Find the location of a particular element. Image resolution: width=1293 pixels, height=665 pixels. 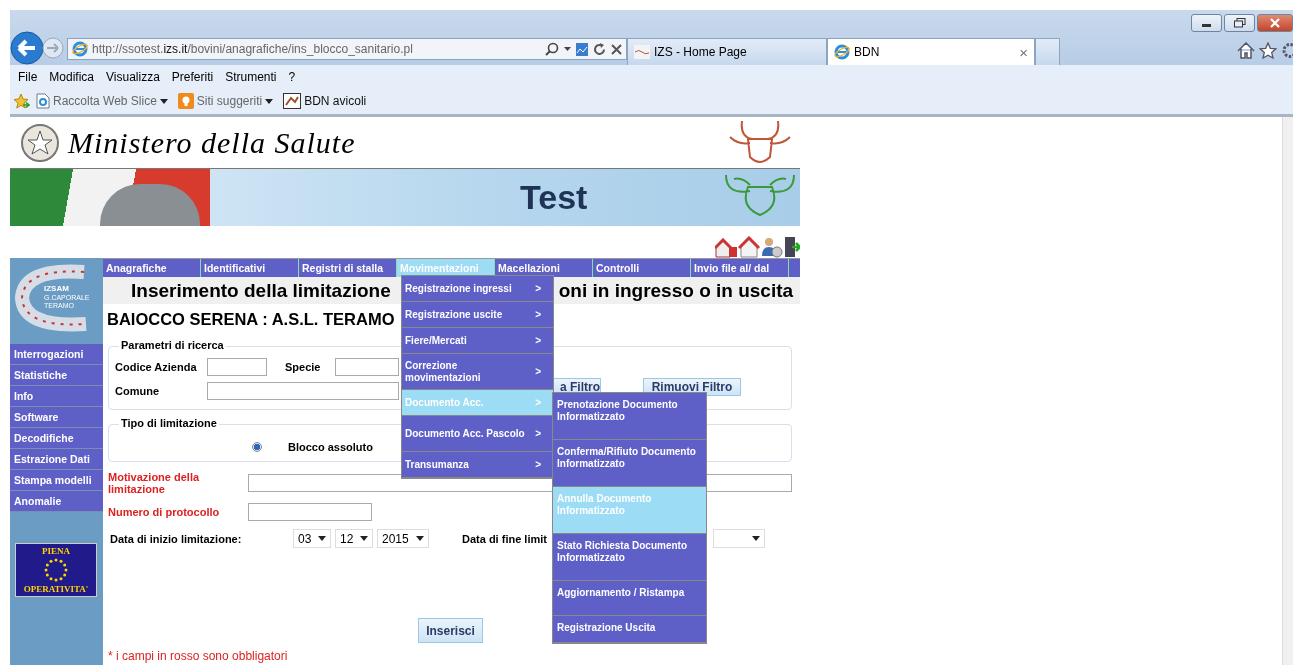

radio-label: Blocco assoluto is located at coordinates (330, 447).